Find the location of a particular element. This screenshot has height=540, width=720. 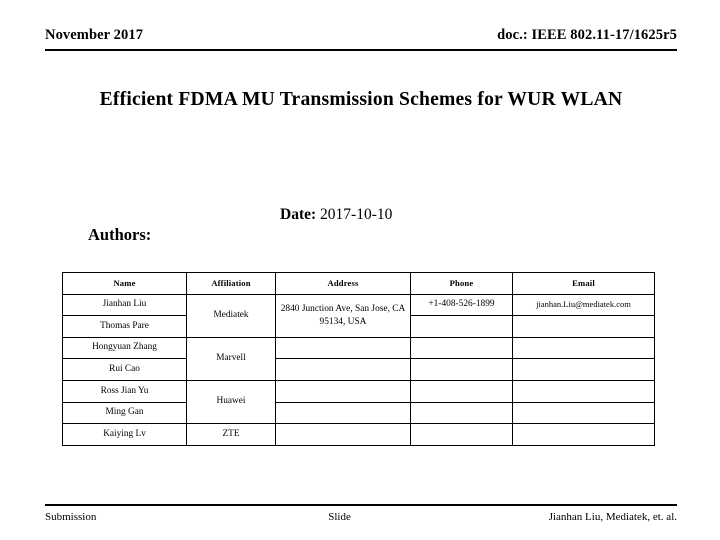

table-header-row: Name Affiliation Address Phone Email is located at coordinates (358, 283).